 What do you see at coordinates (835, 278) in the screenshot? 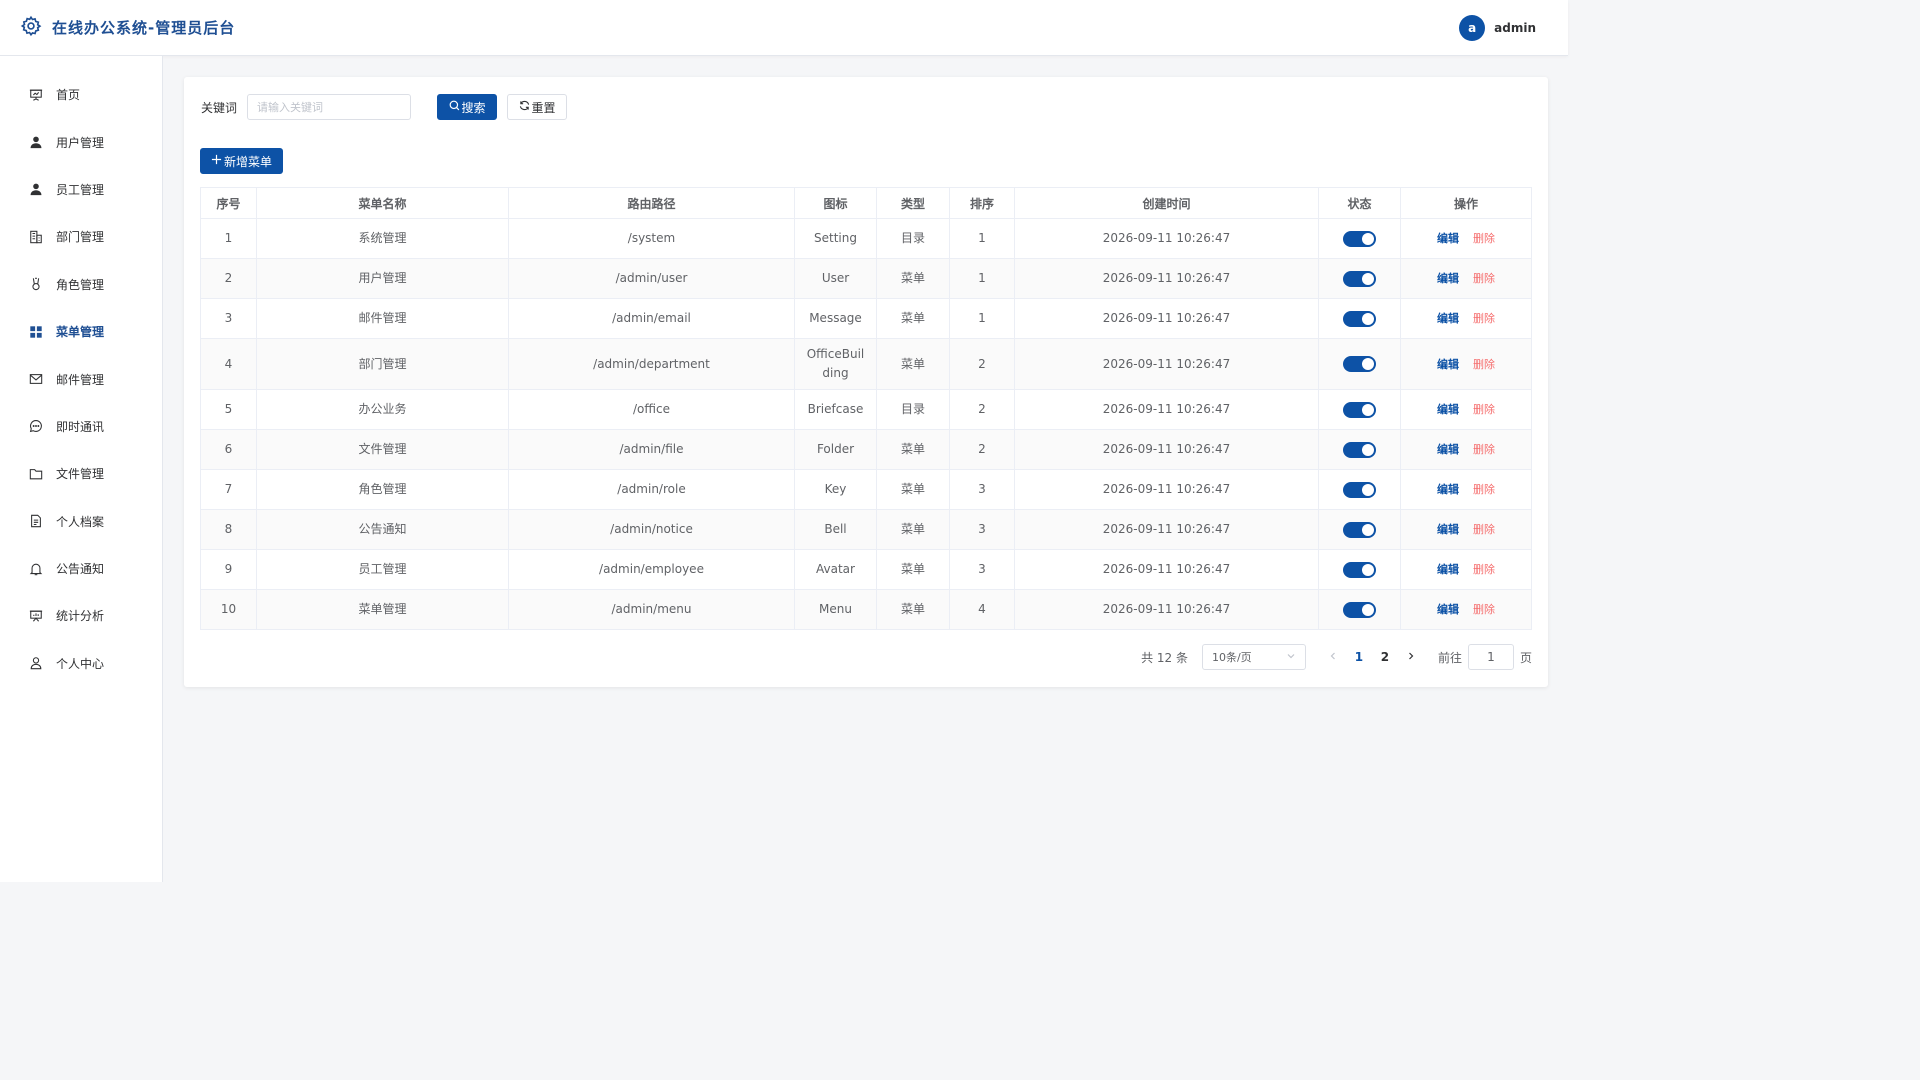
I see `cell-icon: User` at bounding box center [835, 278].